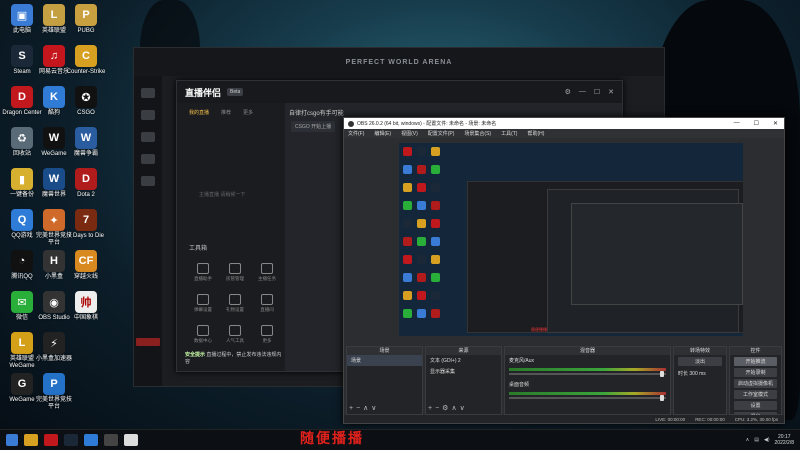 Image resolution: width=800 pixels, height=450 pixels. Describe the element at coordinates (22, 56) in the screenshot. I see `app-icon: S` at that location.